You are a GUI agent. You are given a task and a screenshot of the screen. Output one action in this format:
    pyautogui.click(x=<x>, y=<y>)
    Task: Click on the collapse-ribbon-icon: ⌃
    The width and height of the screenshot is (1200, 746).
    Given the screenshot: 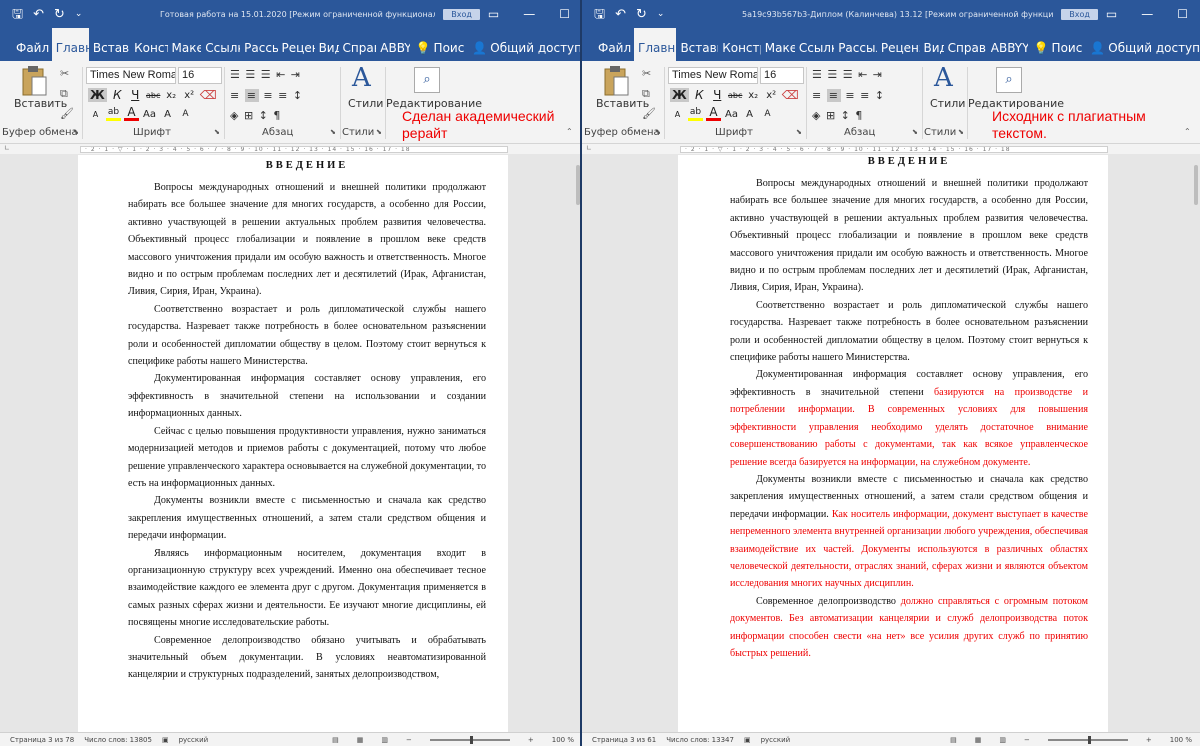 What is the action you would take?
    pyautogui.click(x=1187, y=131)
    